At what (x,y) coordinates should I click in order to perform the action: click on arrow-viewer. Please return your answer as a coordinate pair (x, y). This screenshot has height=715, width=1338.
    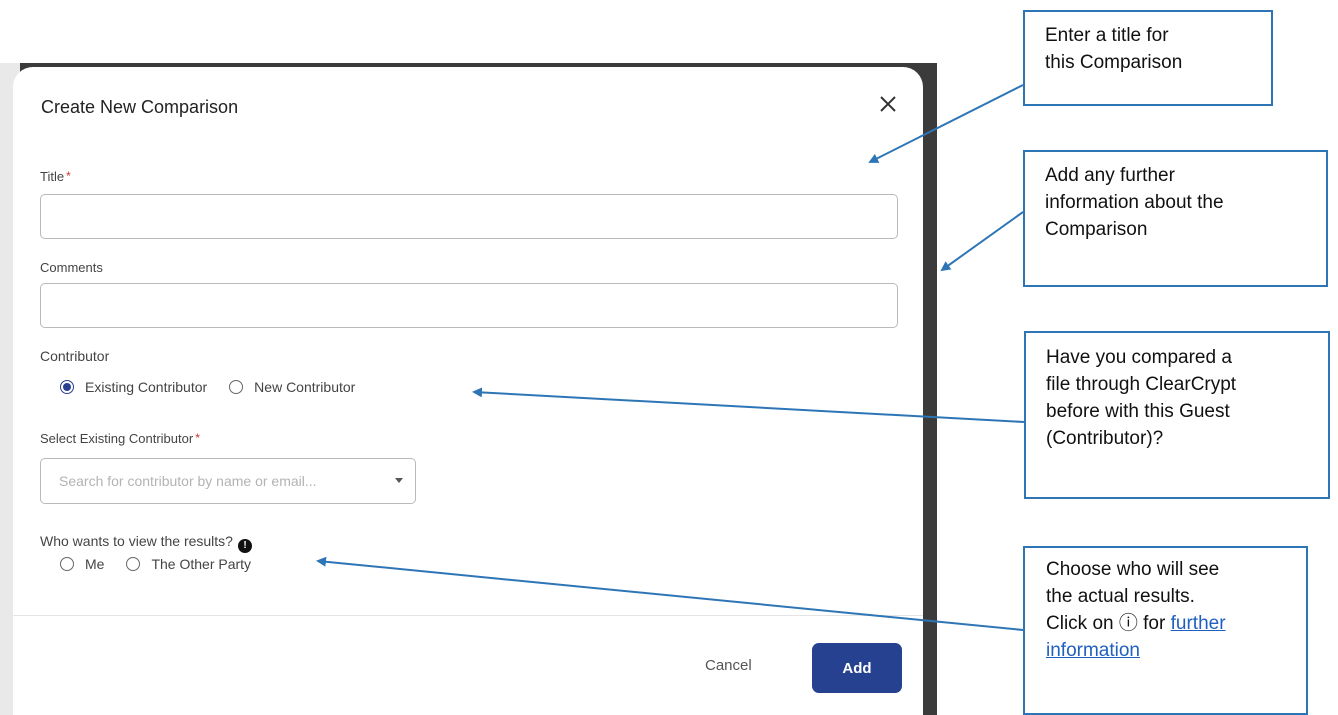
    Looking at the image, I should click on (670, 593).